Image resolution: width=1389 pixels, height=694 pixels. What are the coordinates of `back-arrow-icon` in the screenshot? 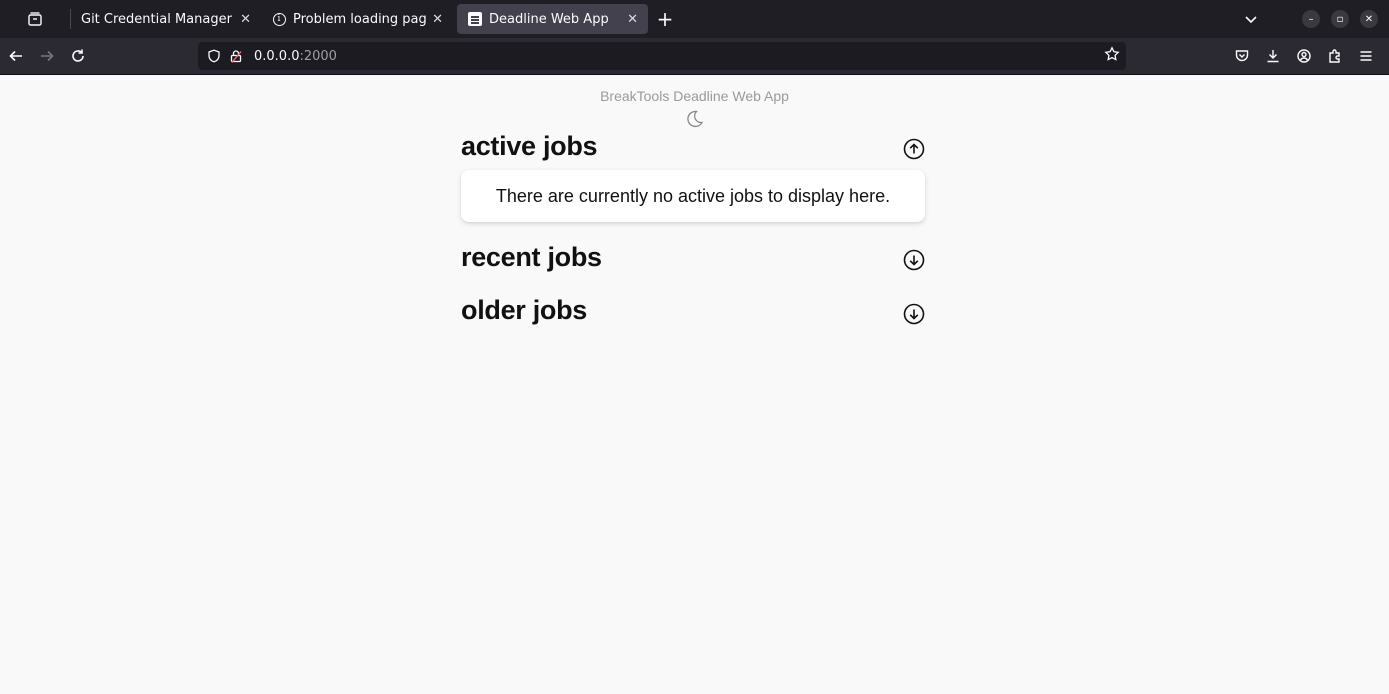 It's located at (15, 56).